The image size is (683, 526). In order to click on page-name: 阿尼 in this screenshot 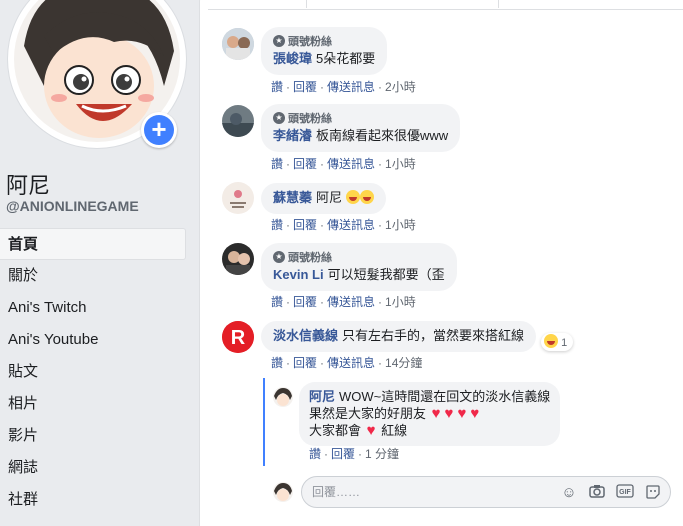, I will do `click(28, 184)`.